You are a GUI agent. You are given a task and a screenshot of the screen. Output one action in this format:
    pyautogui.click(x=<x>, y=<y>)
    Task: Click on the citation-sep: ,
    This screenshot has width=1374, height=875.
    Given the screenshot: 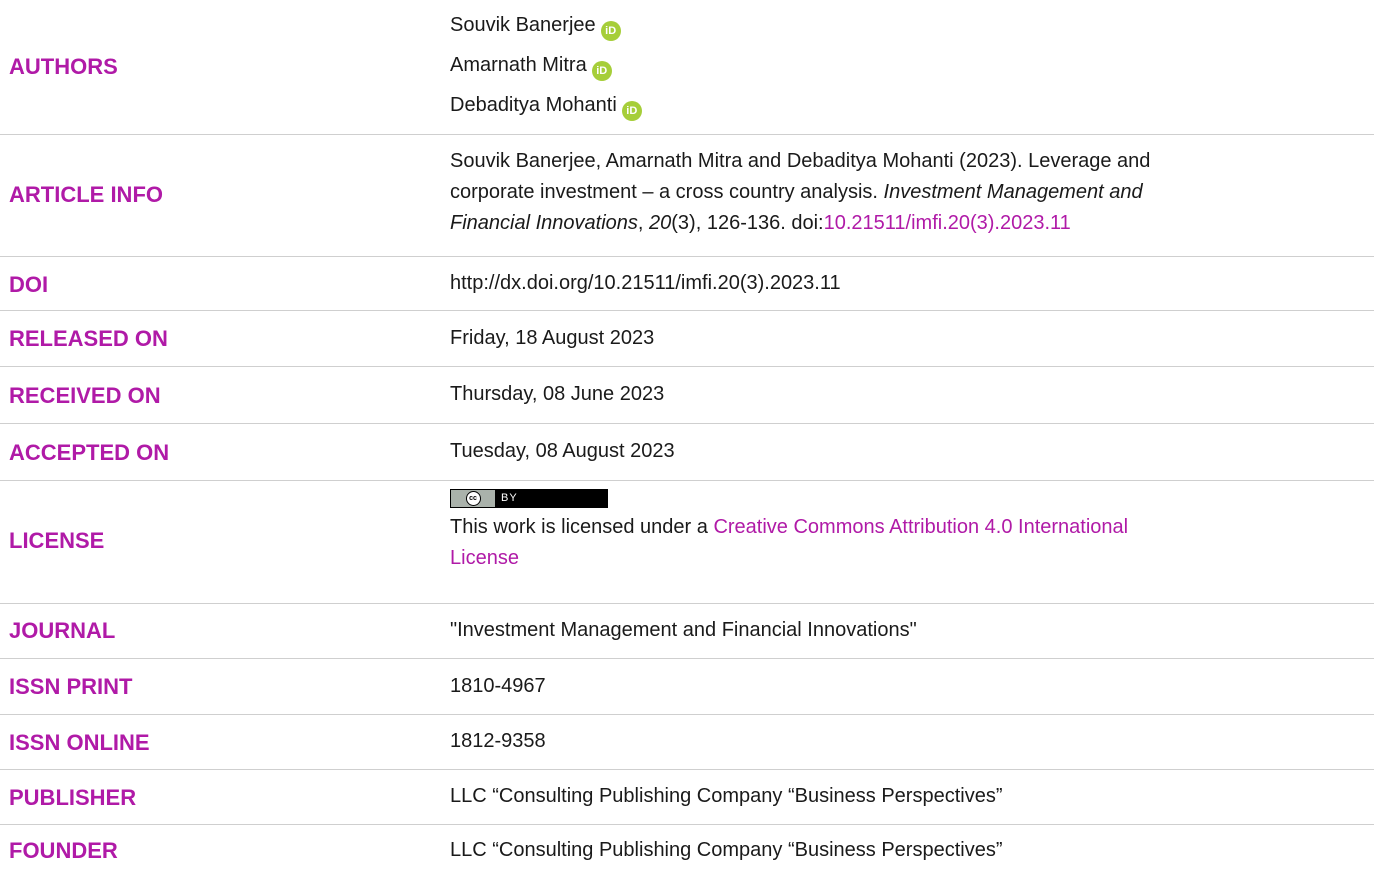 What is the action you would take?
    pyautogui.click(x=643, y=223)
    